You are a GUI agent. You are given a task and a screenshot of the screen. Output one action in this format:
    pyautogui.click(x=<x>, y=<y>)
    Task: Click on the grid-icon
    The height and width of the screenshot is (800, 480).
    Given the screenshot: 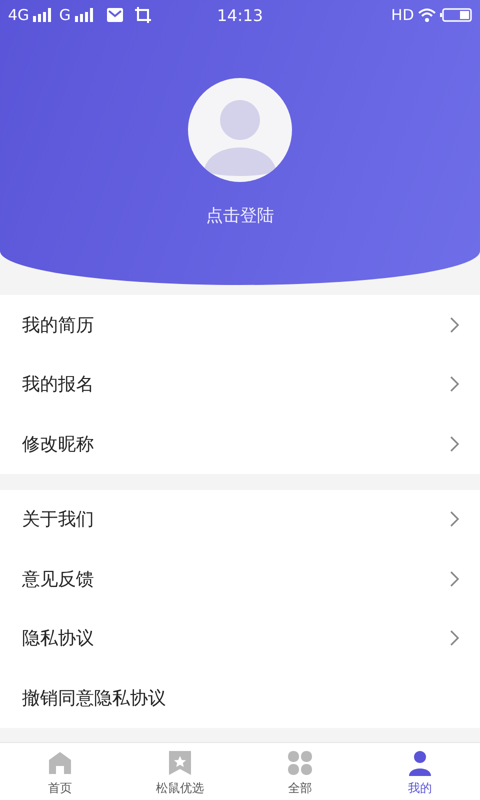 What is the action you would take?
    pyautogui.click(x=300, y=763)
    